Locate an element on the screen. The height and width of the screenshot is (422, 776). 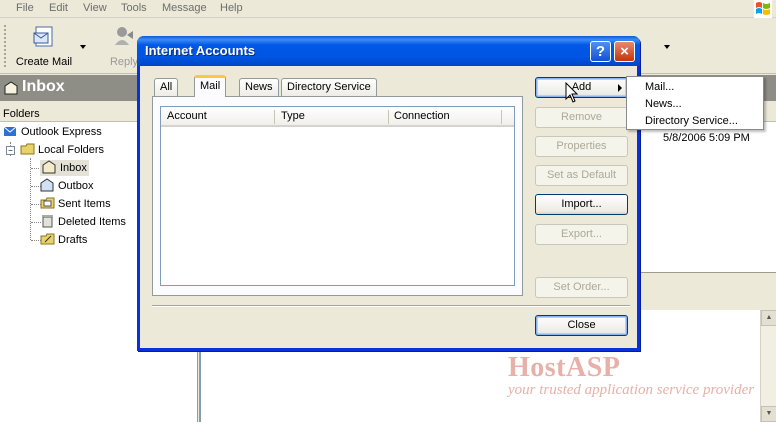
outbox-icon is located at coordinates (47, 185).